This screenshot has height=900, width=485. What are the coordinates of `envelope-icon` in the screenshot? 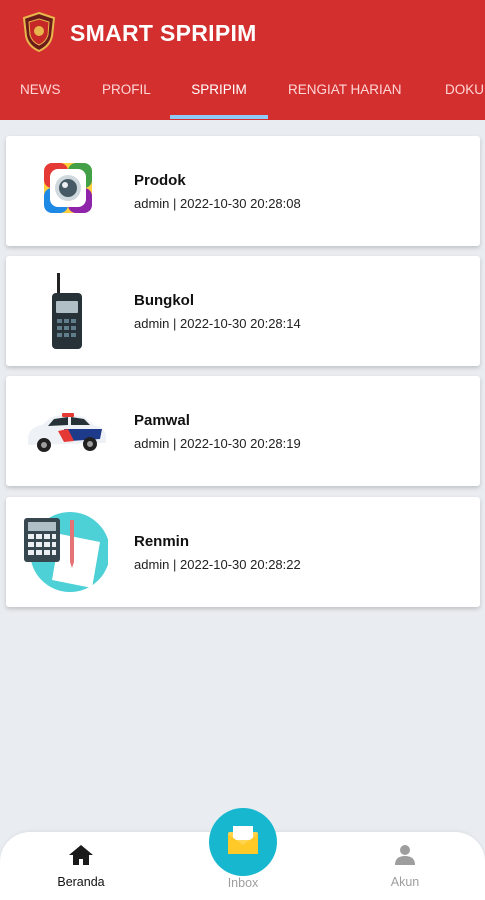 It's located at (243, 840).